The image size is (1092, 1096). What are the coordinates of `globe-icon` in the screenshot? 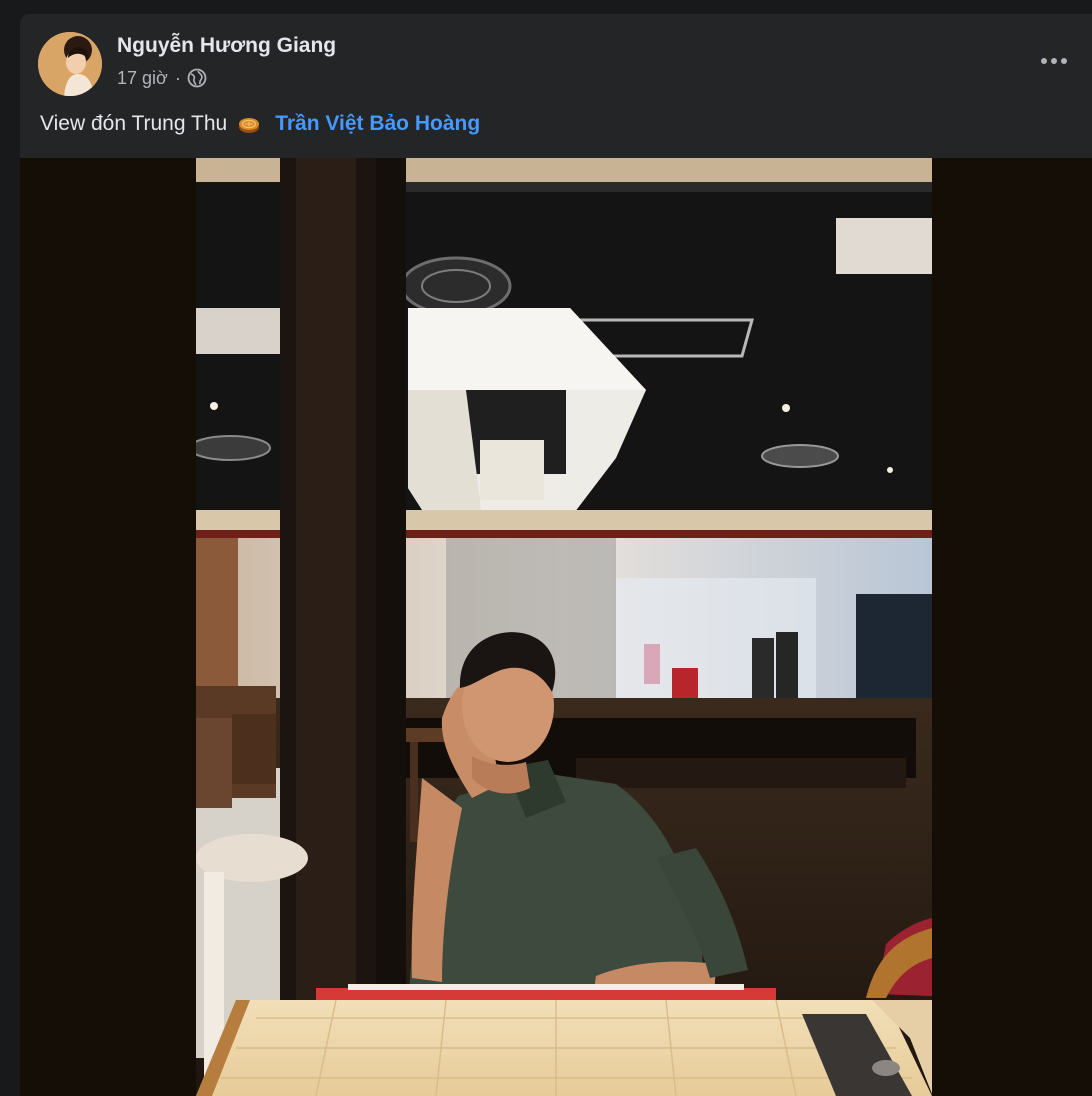 It's located at (197, 78).